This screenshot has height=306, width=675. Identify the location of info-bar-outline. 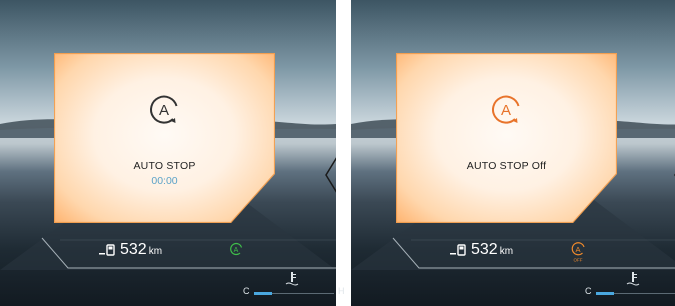
(188, 253).